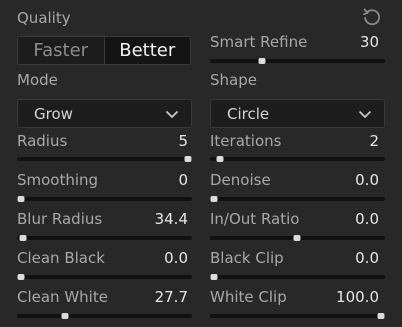 The width and height of the screenshot is (402, 327). Describe the element at coordinates (297, 199) in the screenshot. I see `denoise-slider` at that location.